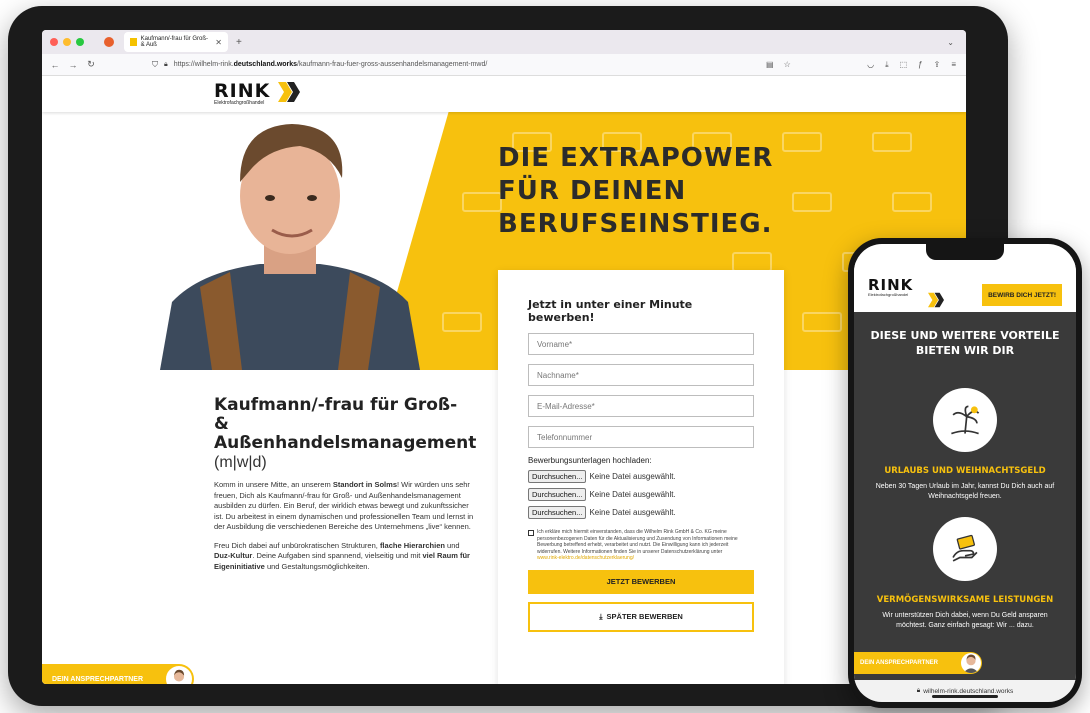 This screenshot has width=1090, height=713. I want to click on back-arrow-icon: ←, so click(55, 65).